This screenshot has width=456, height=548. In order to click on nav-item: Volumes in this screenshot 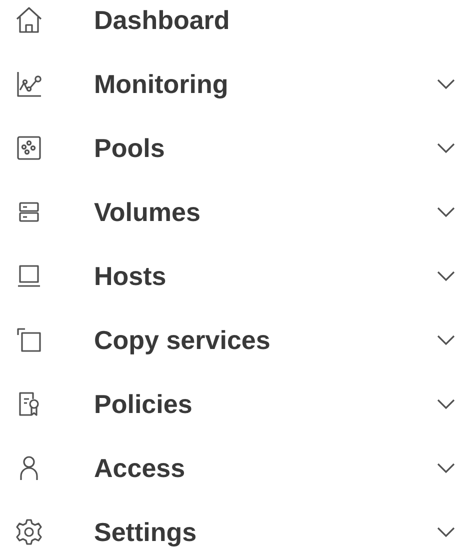, I will do `click(228, 212)`.